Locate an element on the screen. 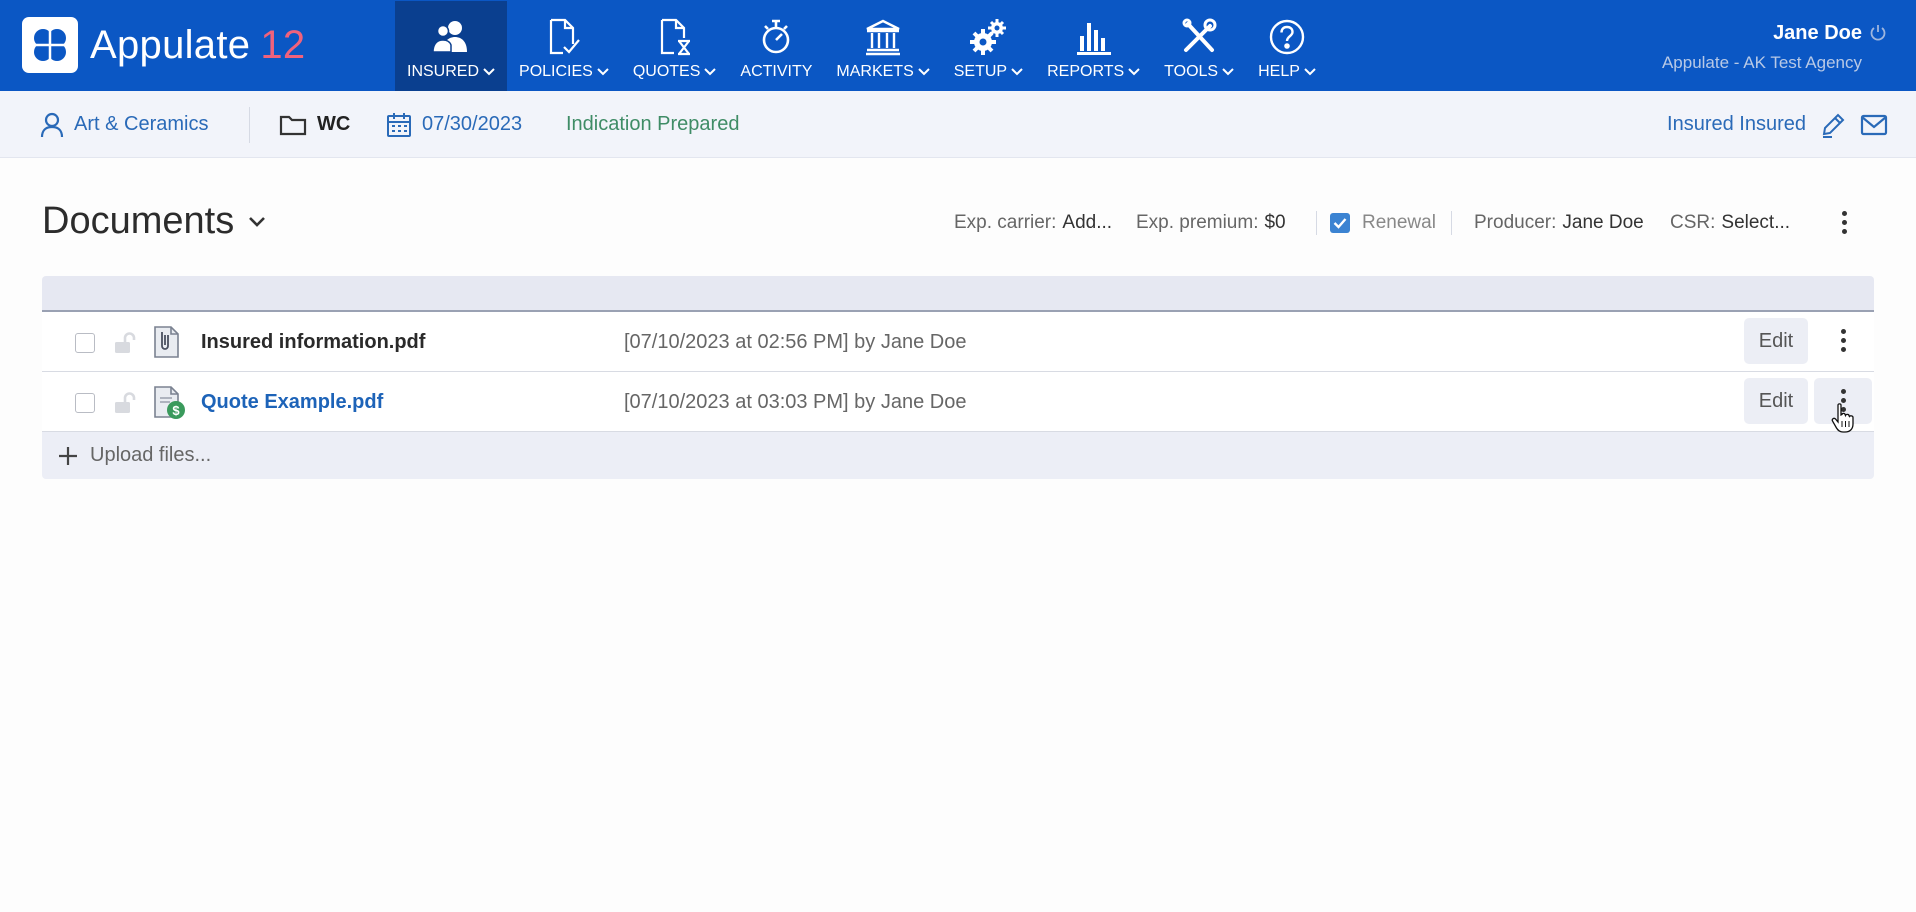  exp-premium-label: Exp. premium: is located at coordinates (1197, 222).